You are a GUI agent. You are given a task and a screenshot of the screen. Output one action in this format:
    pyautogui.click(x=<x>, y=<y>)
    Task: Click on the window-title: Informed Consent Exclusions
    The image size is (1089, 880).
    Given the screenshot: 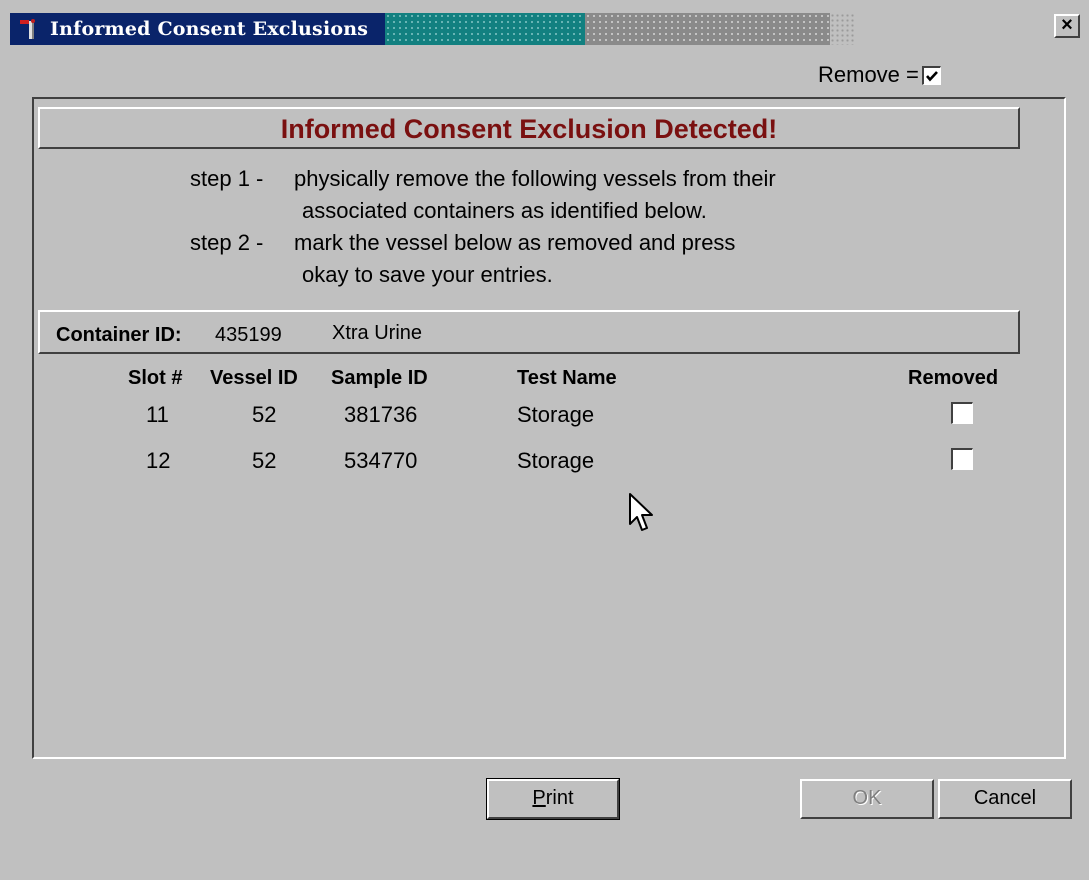 What is the action you would take?
    pyautogui.click(x=209, y=29)
    